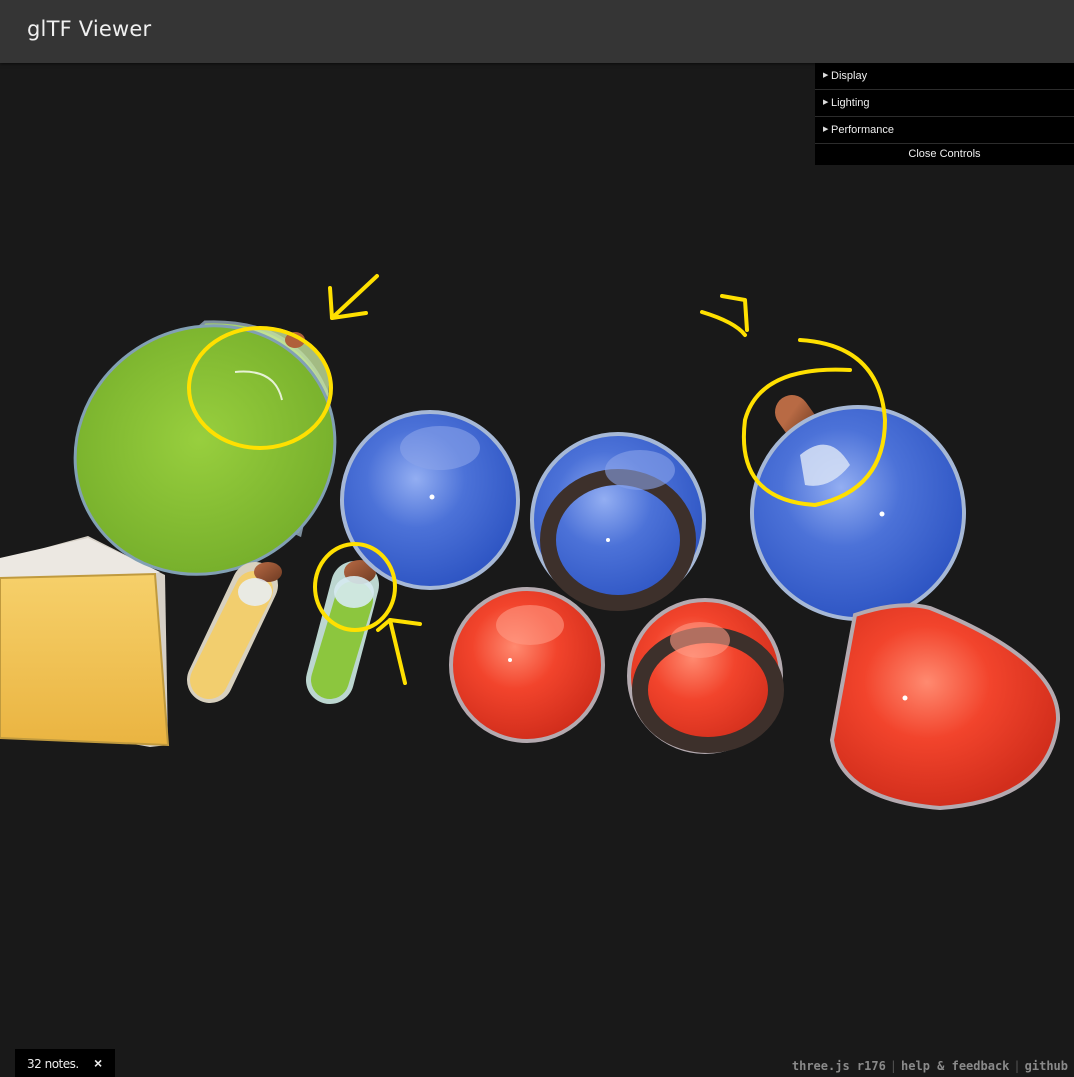 Image resolution: width=1074 pixels, height=1077 pixels. Describe the element at coordinates (1046, 1066) in the screenshot. I see `github-link: github` at that location.